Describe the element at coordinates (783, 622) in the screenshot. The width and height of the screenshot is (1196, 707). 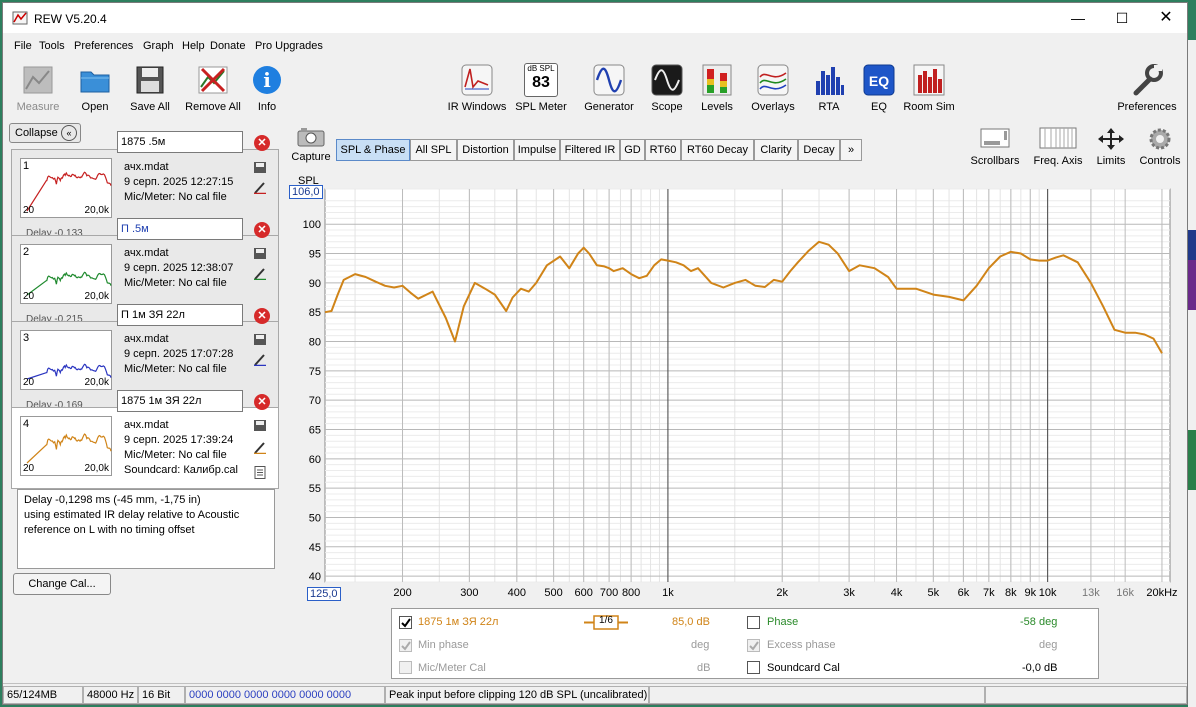
I see `legend-phase-label: Phase` at that location.